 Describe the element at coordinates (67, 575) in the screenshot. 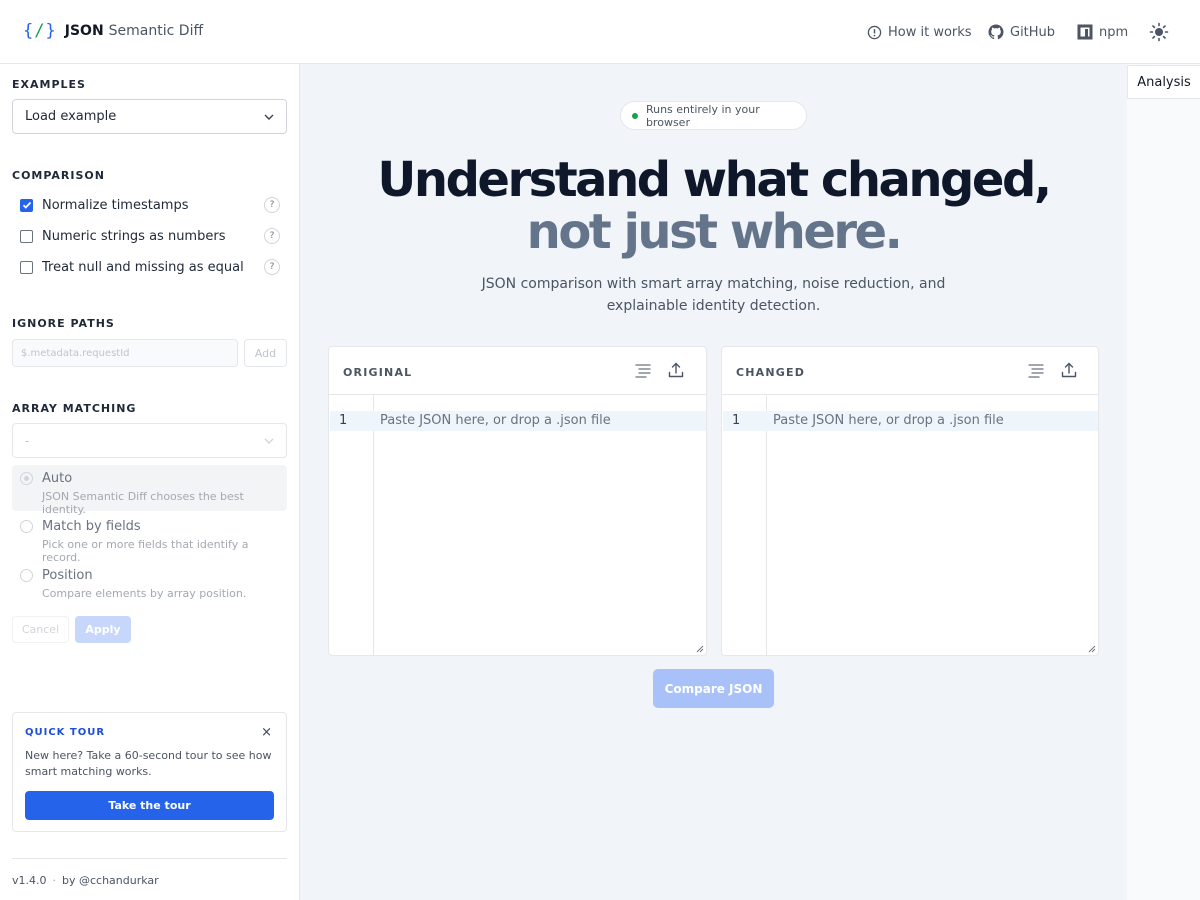

I see `radio-label: Position` at that location.